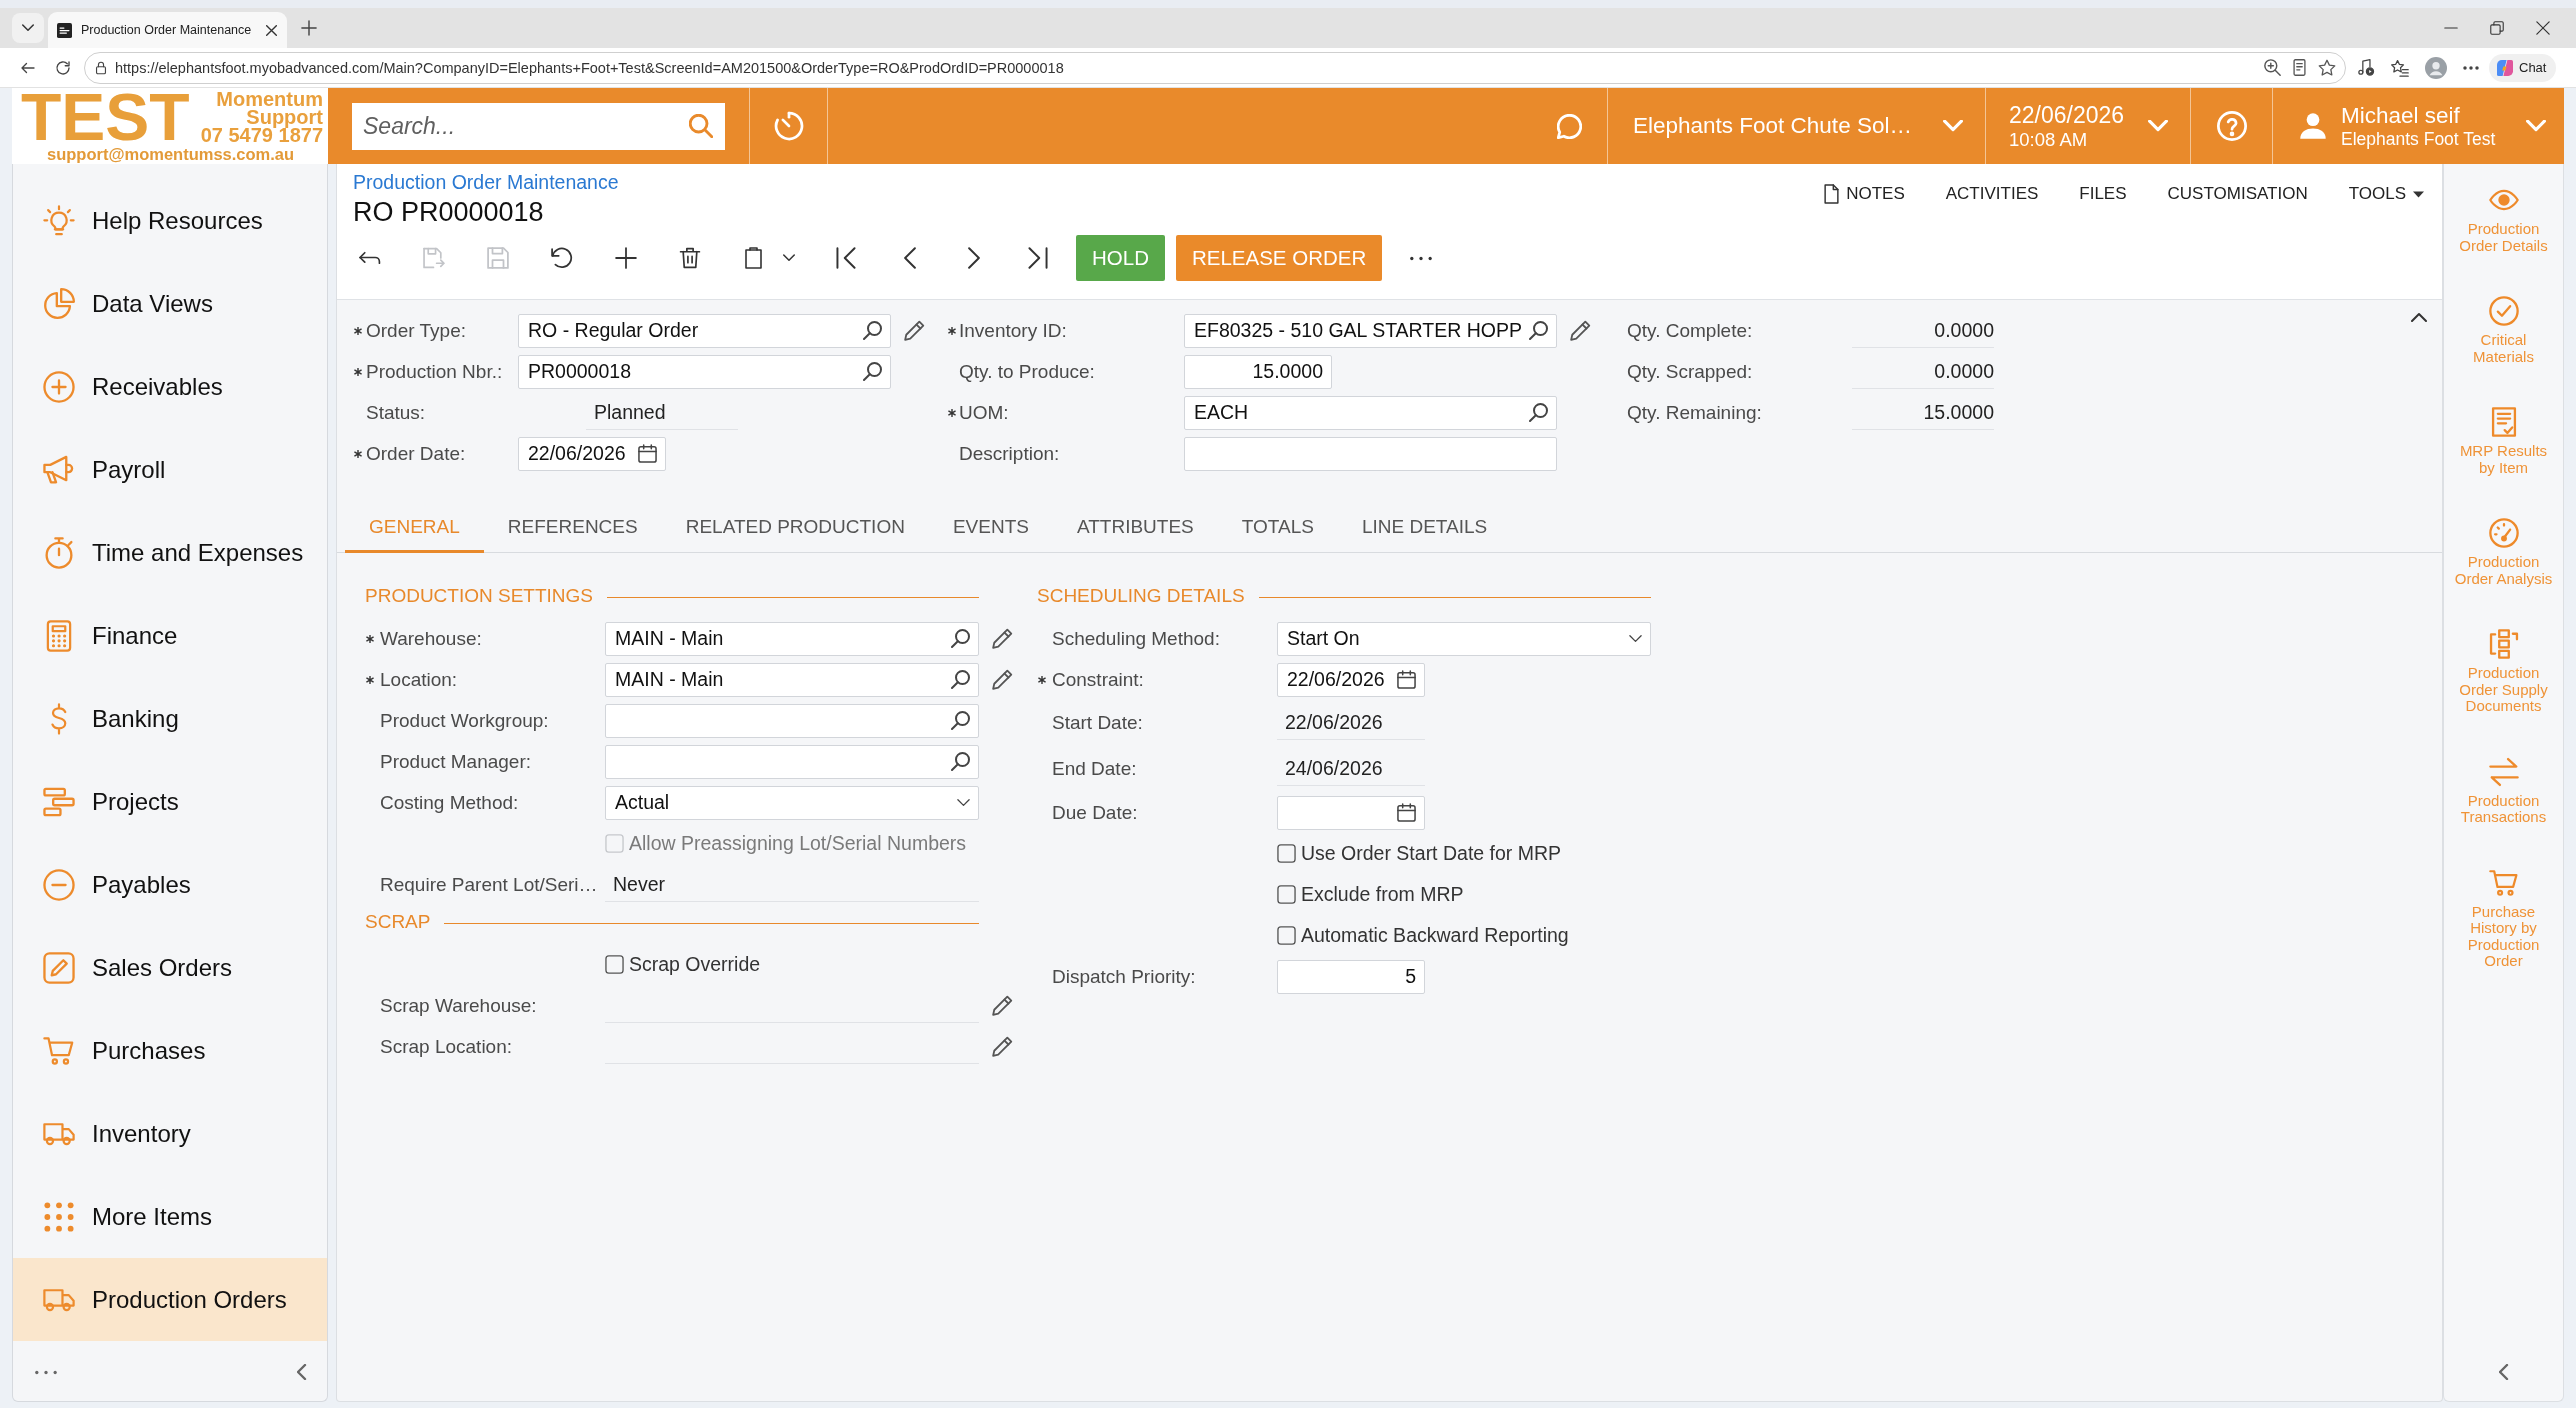 This screenshot has width=2576, height=1408. What do you see at coordinates (2237, 194) in the screenshot?
I see `header-link: CUSTOMISATION` at bounding box center [2237, 194].